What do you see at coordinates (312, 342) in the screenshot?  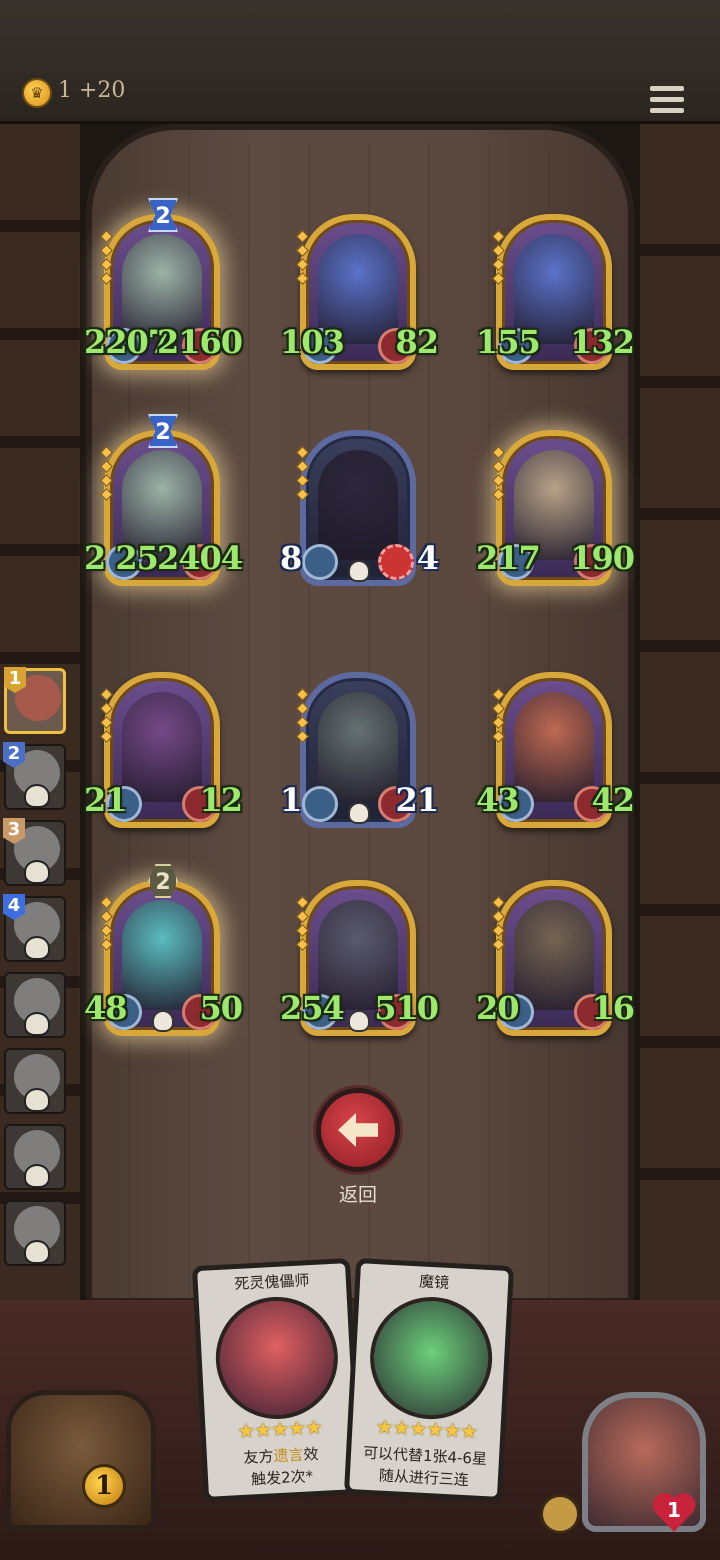 I see `minion-attack: 103` at bounding box center [312, 342].